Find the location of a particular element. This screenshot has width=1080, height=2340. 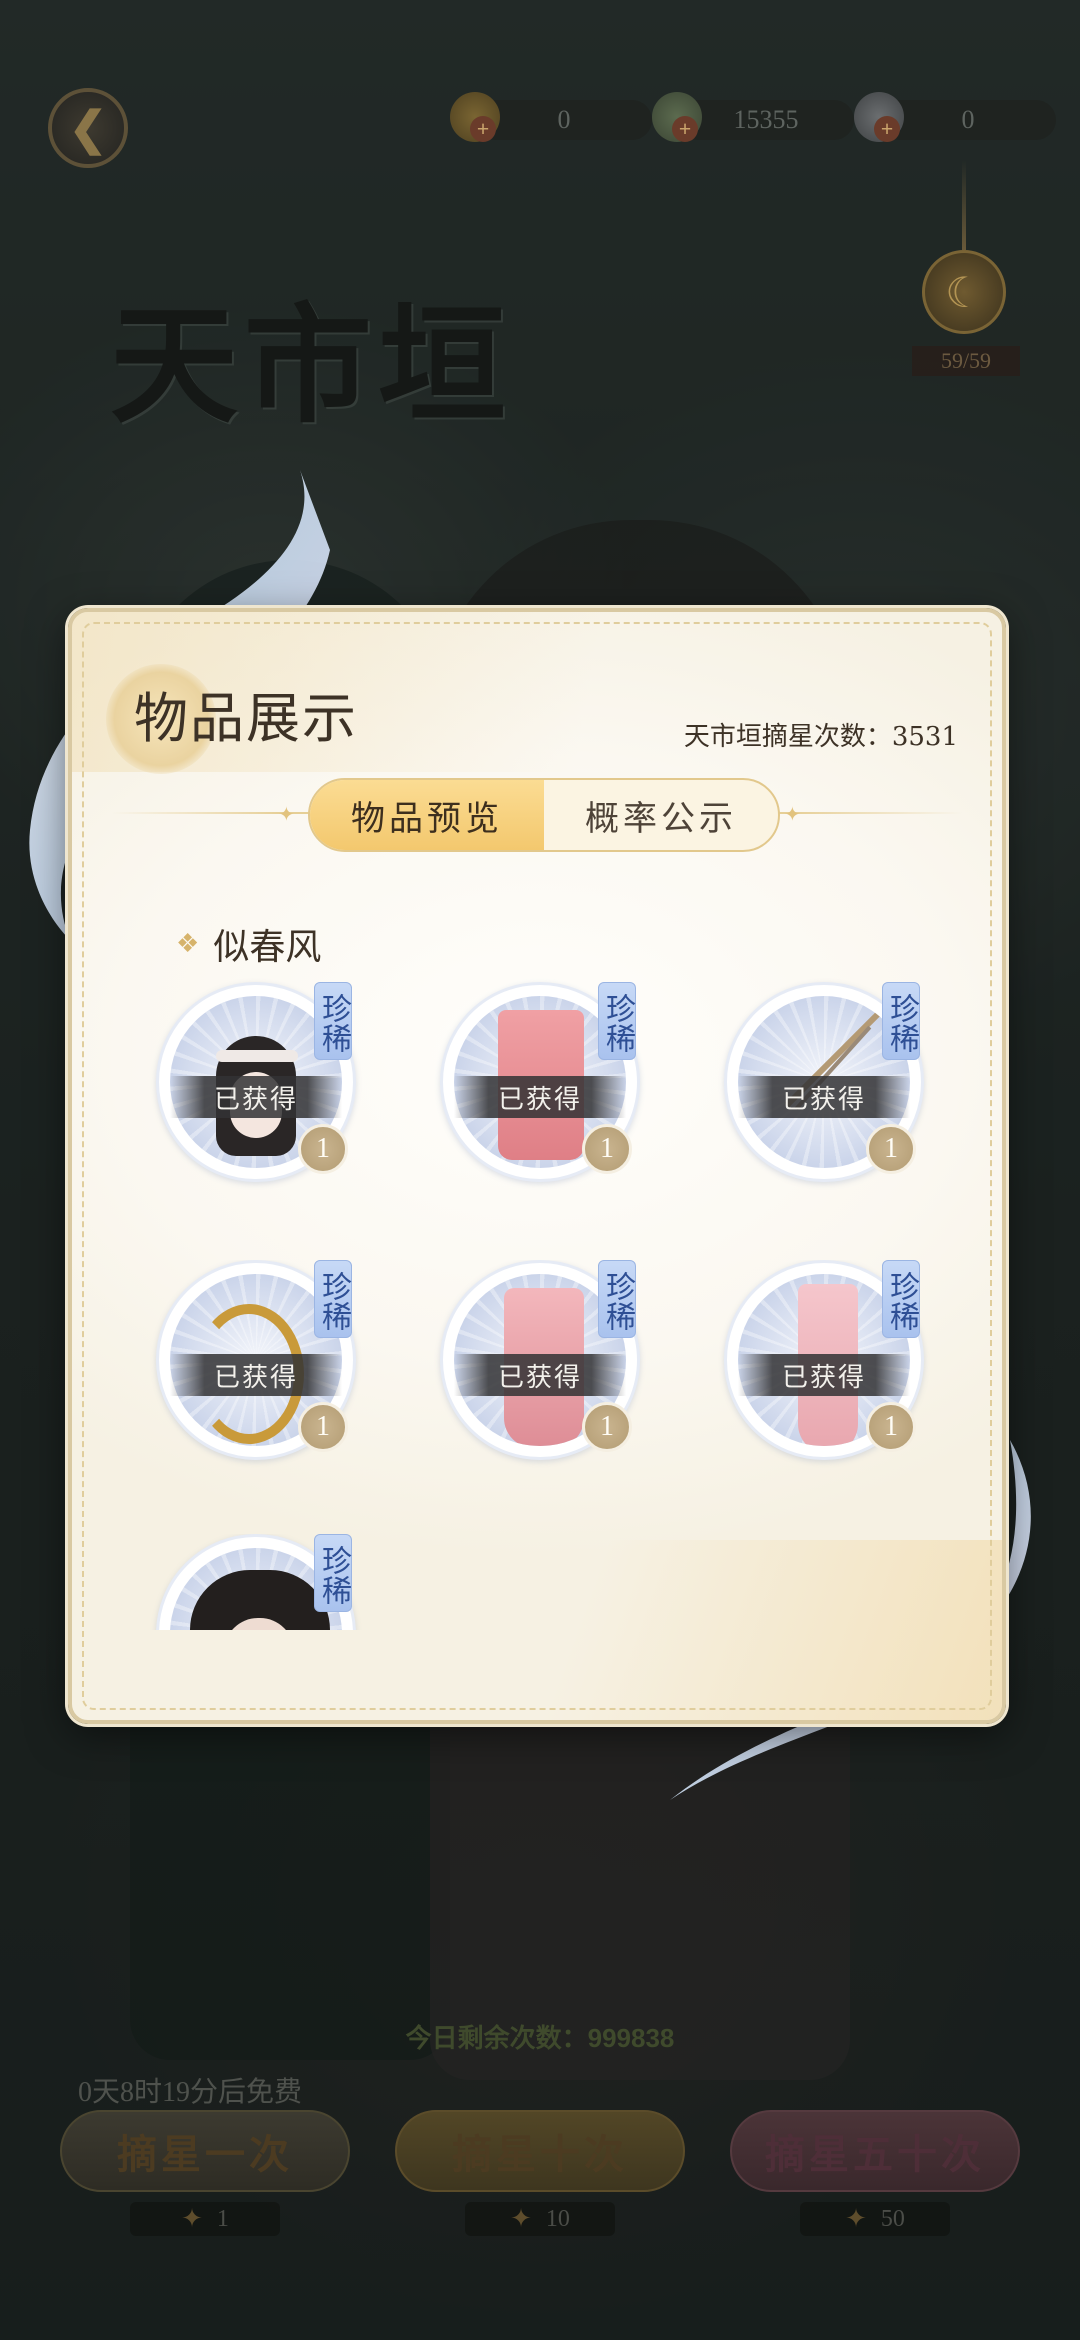

item-card-bracelet: 已获得 珍稀 1 is located at coordinates (261, 1365).